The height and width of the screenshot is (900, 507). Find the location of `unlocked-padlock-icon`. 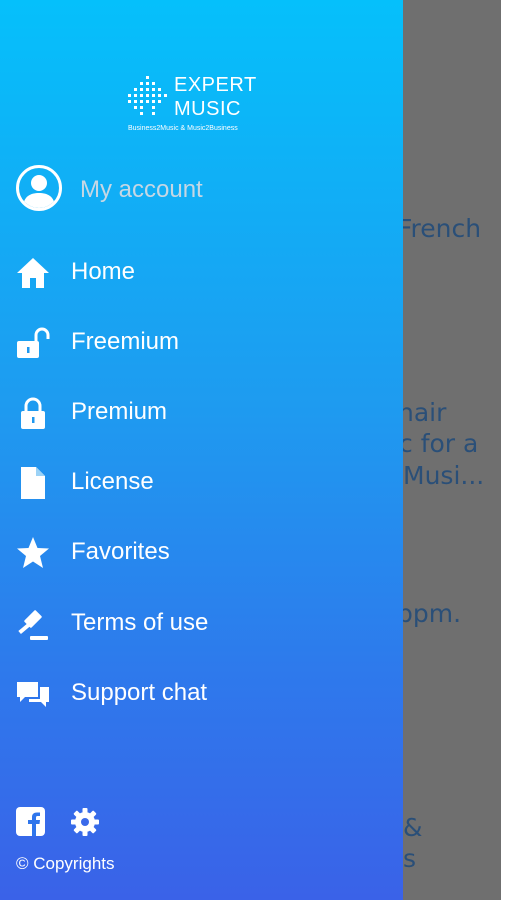

unlocked-padlock-icon is located at coordinates (33, 342).